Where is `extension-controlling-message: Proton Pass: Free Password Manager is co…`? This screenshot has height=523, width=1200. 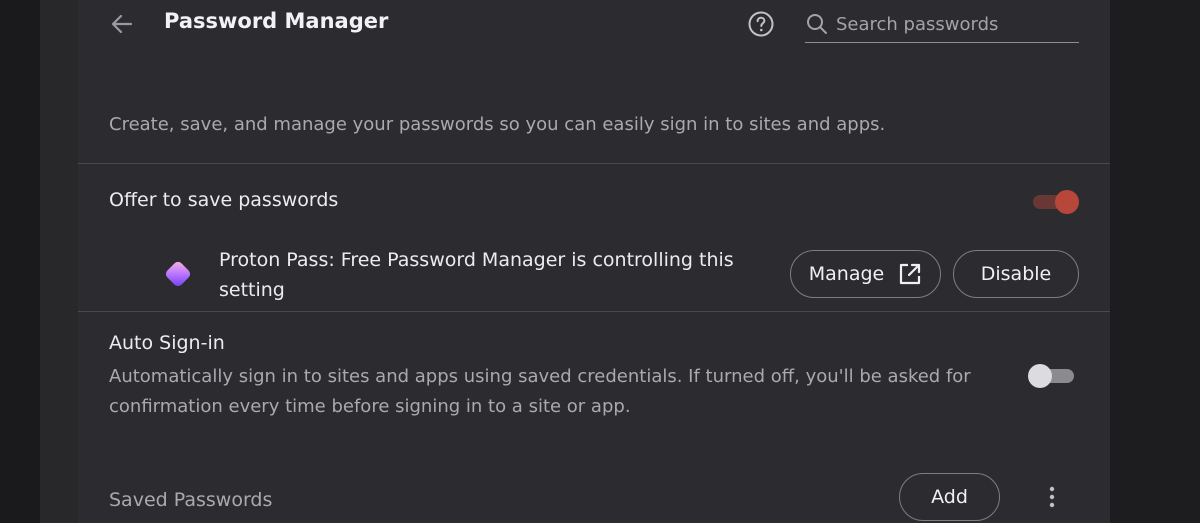 extension-controlling-message: Proton Pass: Free Password Manager is co… is located at coordinates (476, 275).